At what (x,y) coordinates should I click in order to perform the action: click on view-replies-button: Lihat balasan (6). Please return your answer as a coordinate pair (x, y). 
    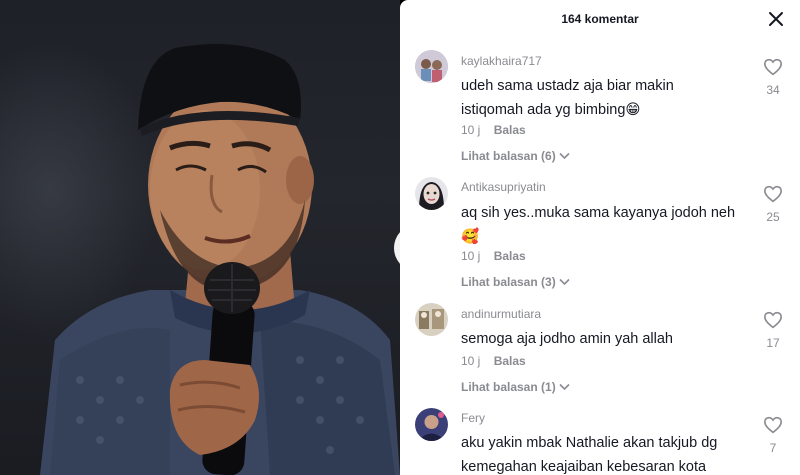
    Looking at the image, I should click on (515, 156).